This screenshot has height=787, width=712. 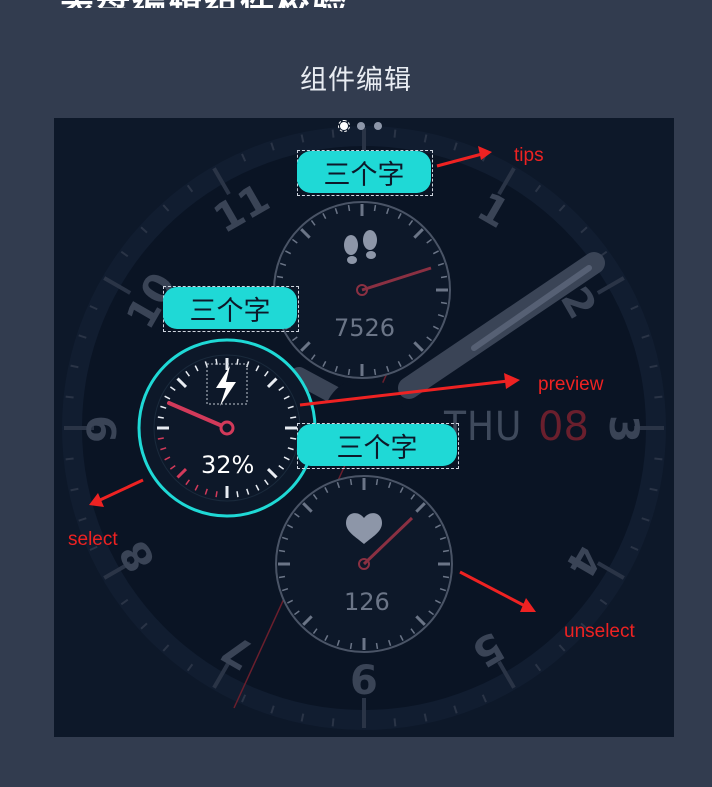 What do you see at coordinates (367, 602) in the screenshot?
I see `heart-value: 126` at bounding box center [367, 602].